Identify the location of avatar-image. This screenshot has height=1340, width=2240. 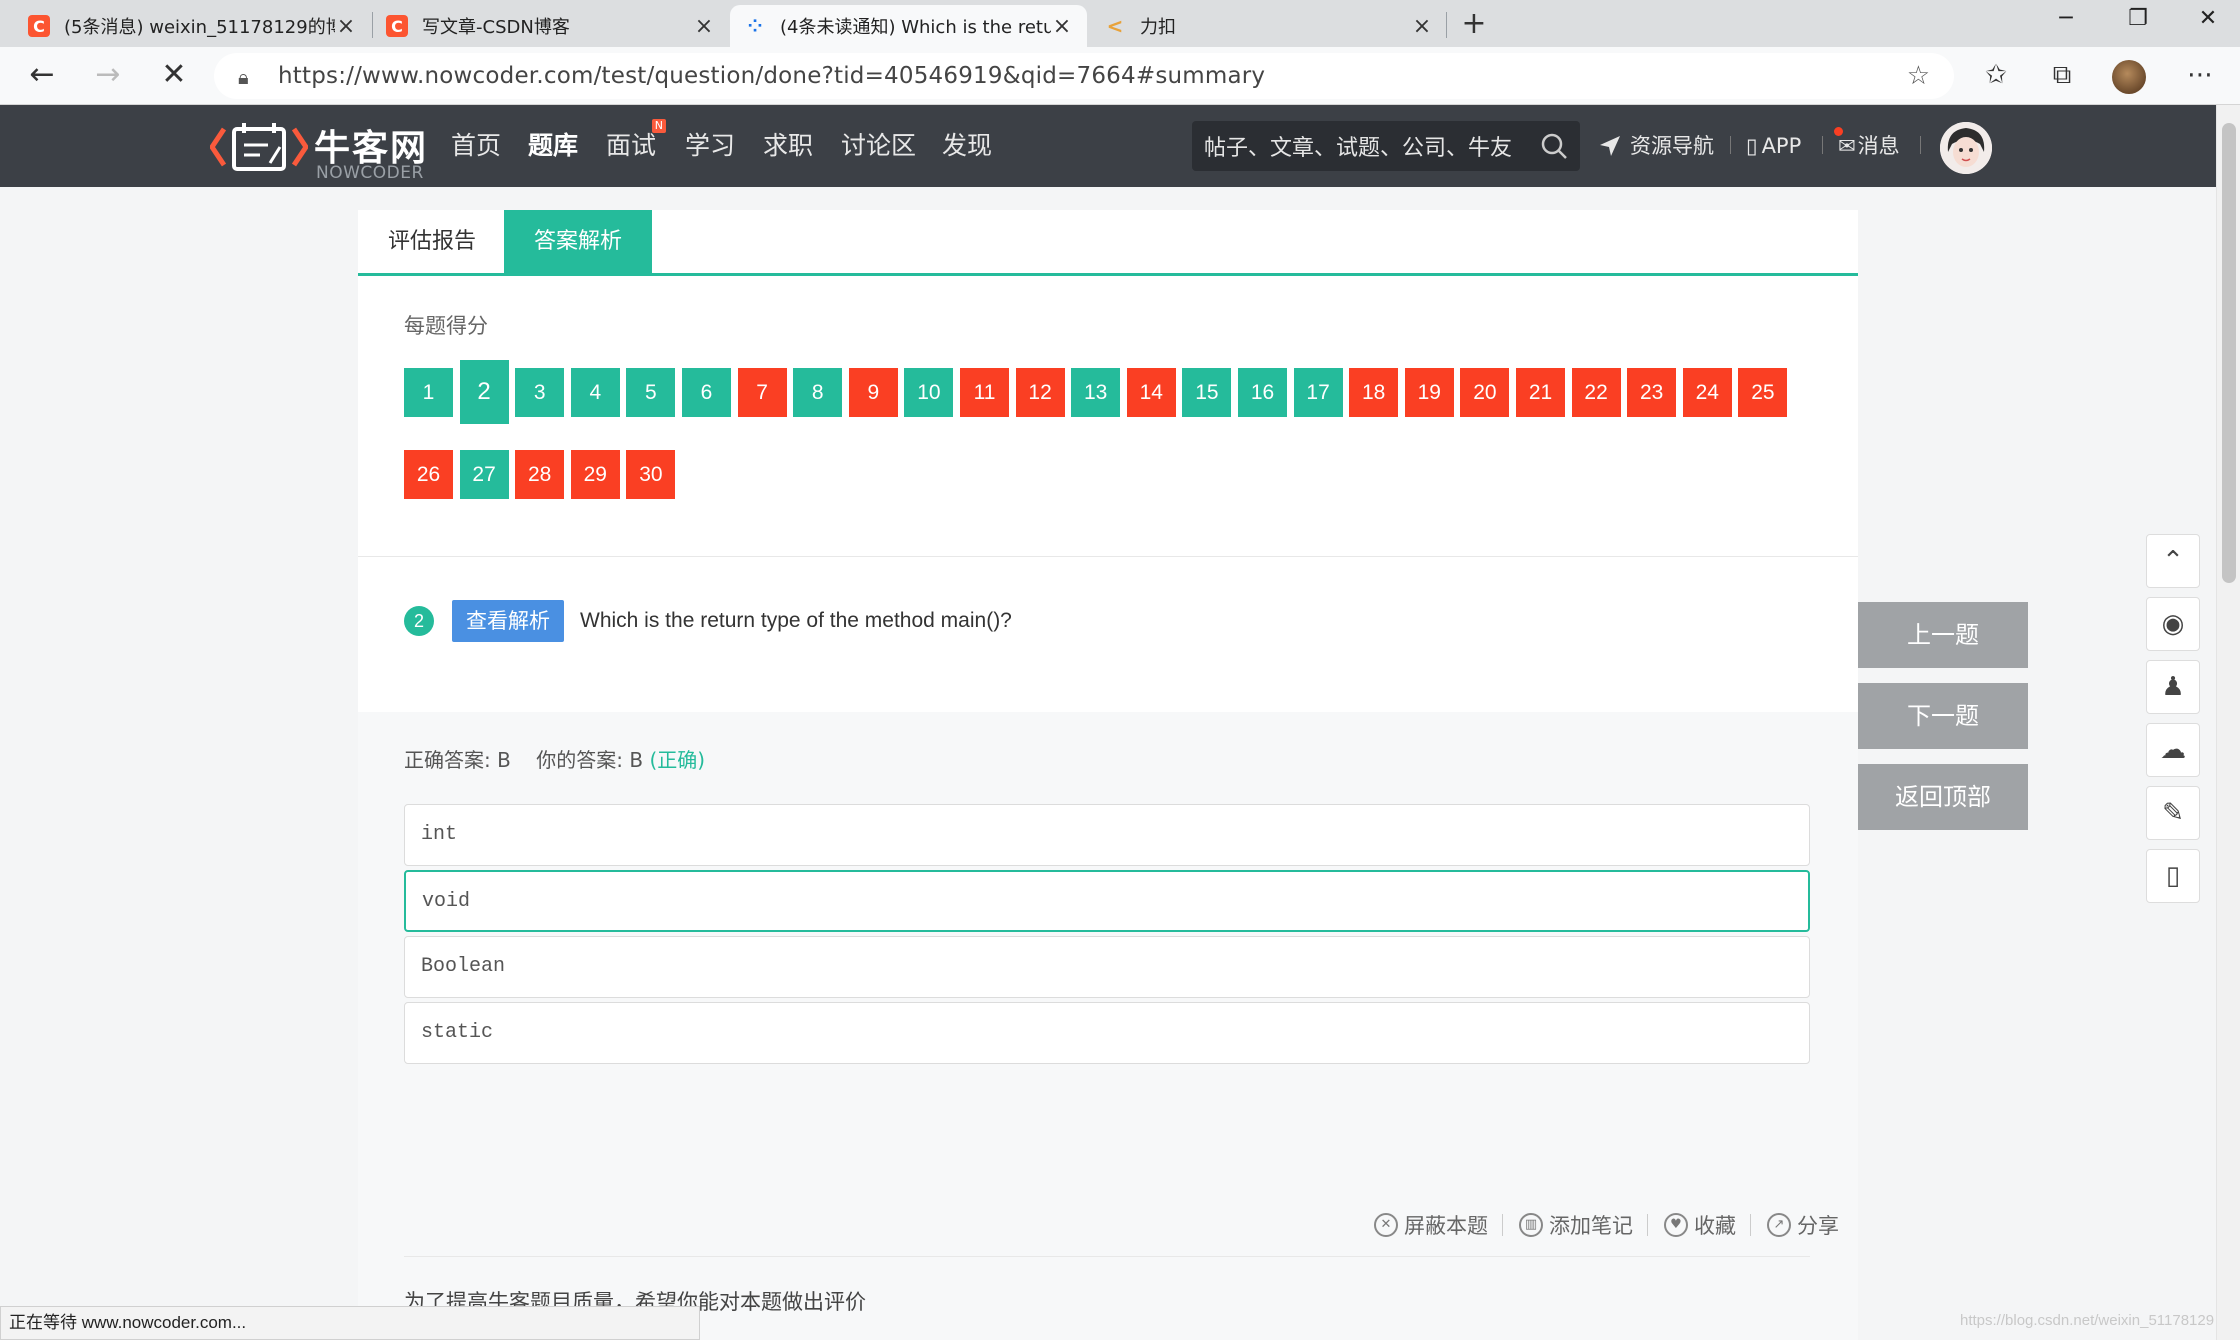
(1966, 148).